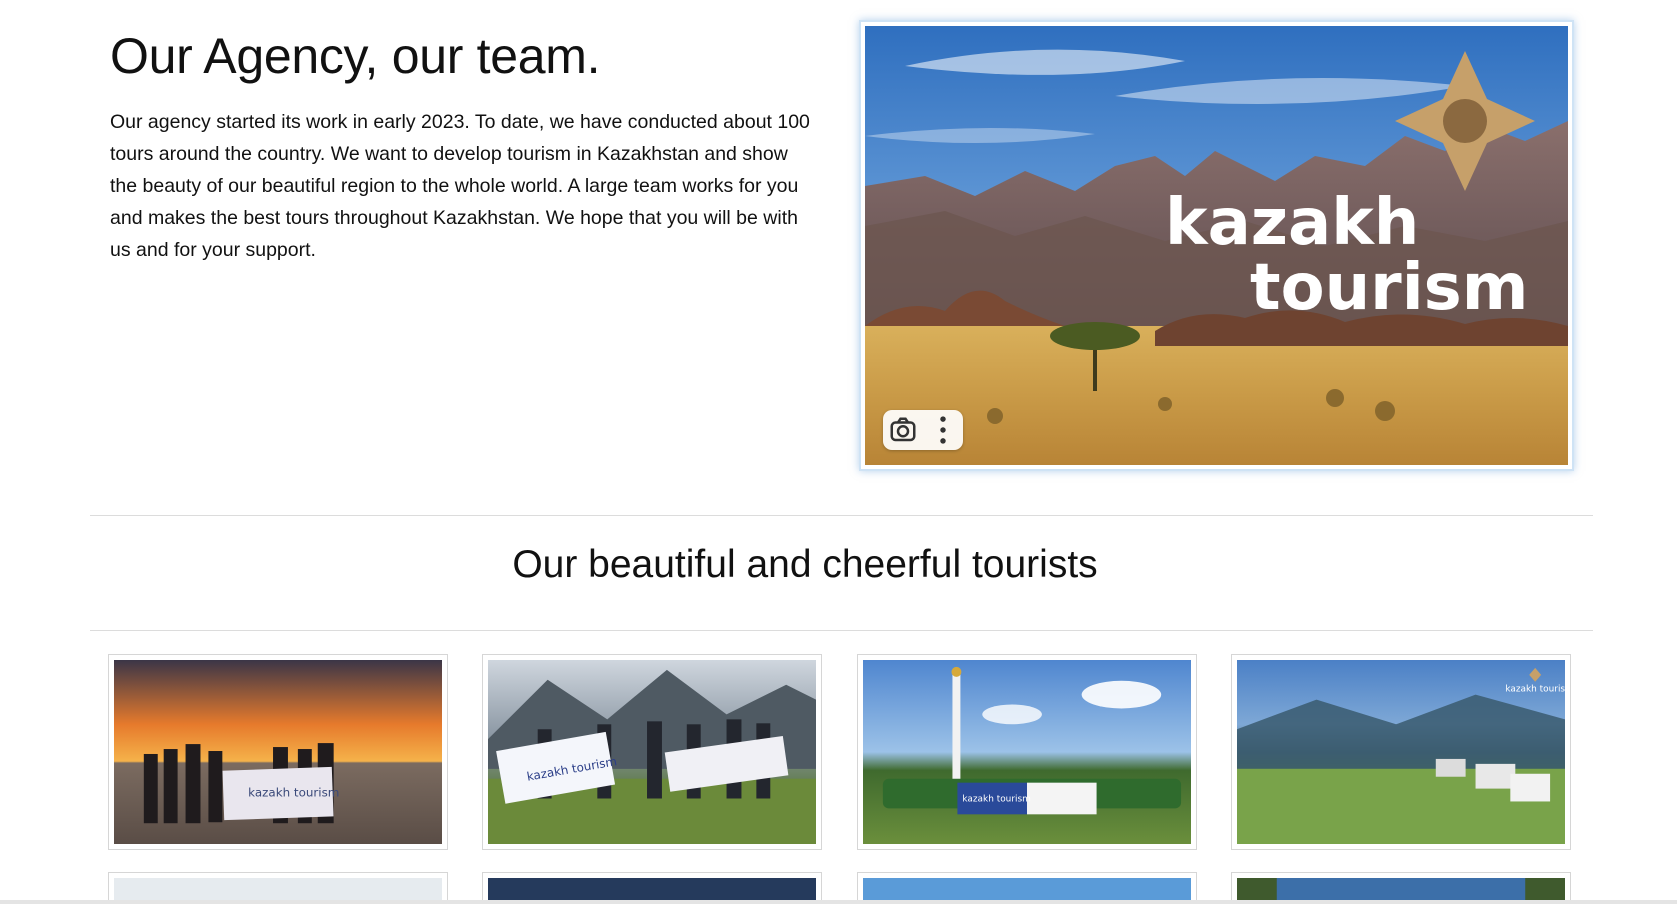 The image size is (1677, 904). Describe the element at coordinates (996, 799) in the screenshot. I see `card3-banner-text: kazakh tourism` at that location.